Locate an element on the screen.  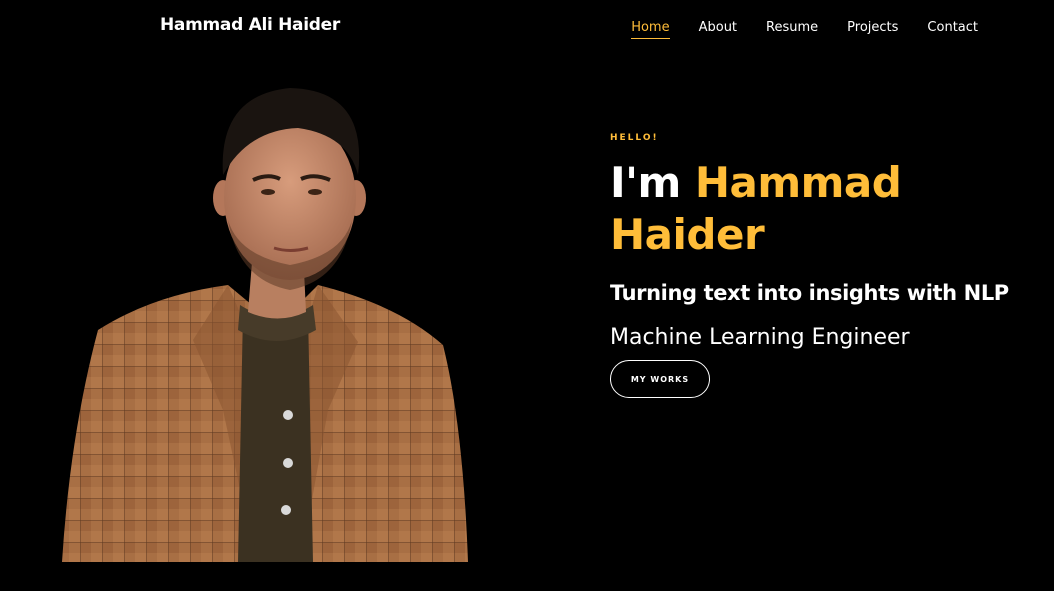
nav-menu: Home About Resume Projects Contact is located at coordinates (790, 29).